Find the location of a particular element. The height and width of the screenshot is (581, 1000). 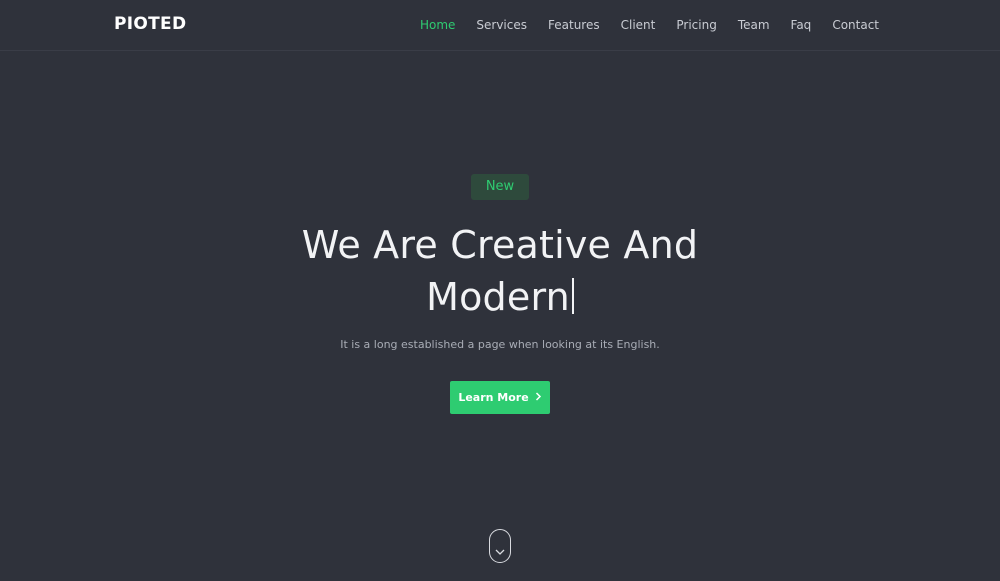

hero-title: We Are Creative And Modern is located at coordinates (500, 271).